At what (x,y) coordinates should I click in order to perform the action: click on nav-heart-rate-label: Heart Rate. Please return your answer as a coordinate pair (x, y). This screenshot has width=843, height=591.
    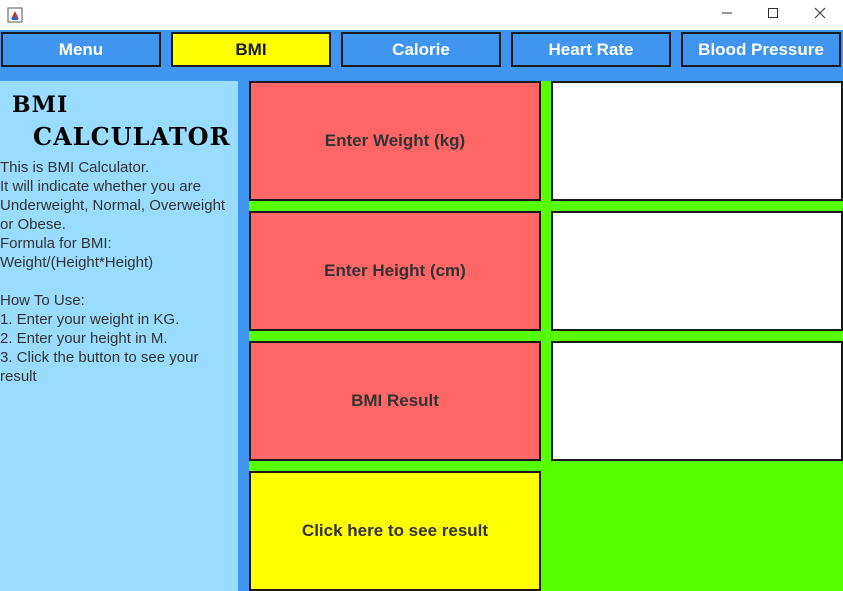
    Looking at the image, I should click on (591, 49).